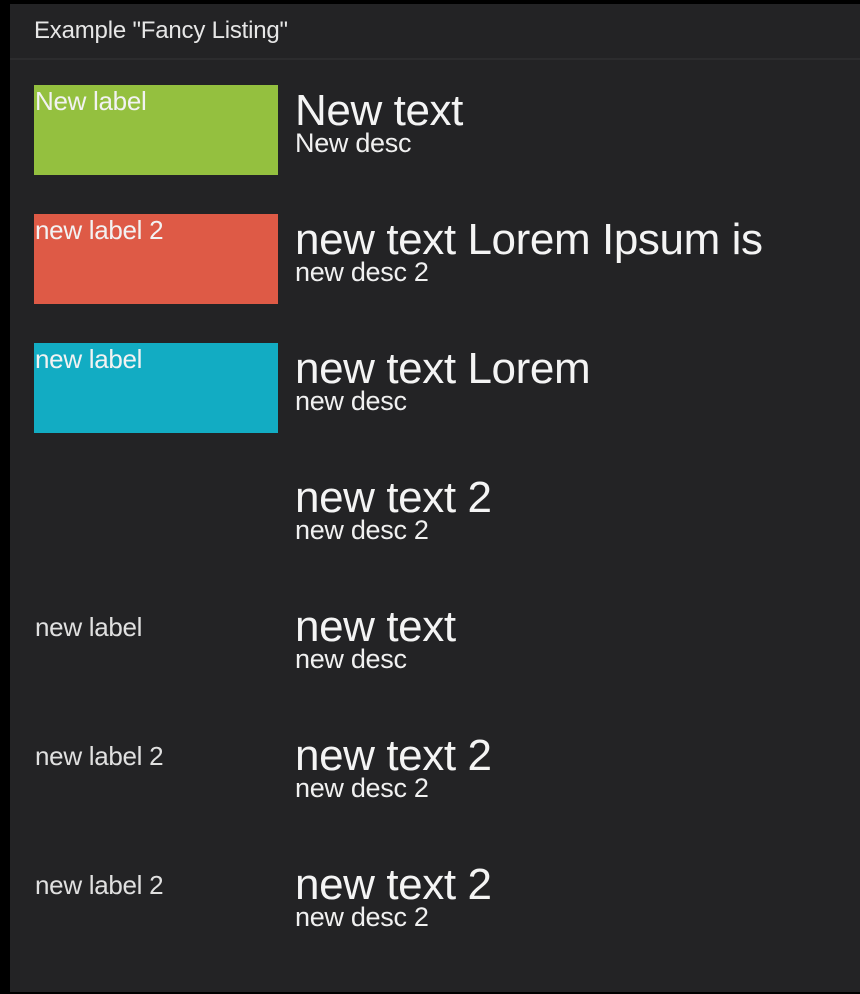 The width and height of the screenshot is (860, 994). Describe the element at coordinates (443, 380) in the screenshot. I see `item-text-block: new text Lorem new desc` at that location.